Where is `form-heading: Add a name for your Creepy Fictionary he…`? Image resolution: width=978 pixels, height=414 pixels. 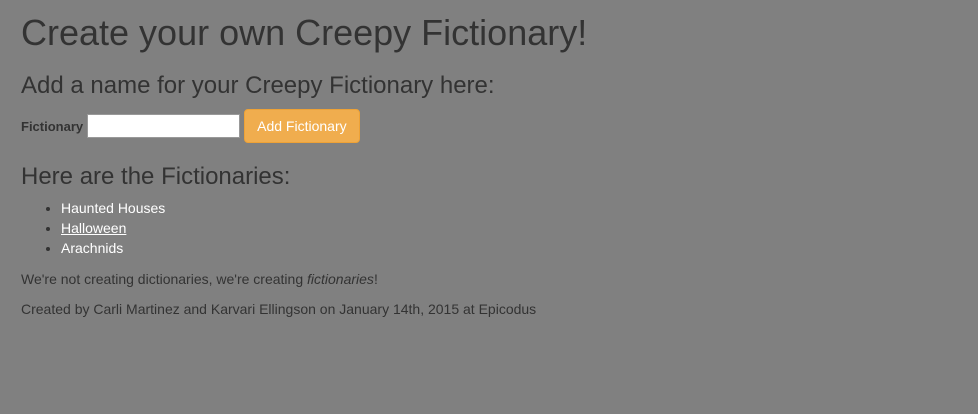
form-heading: Add a name for your Creepy Fictionary he… is located at coordinates (258, 85).